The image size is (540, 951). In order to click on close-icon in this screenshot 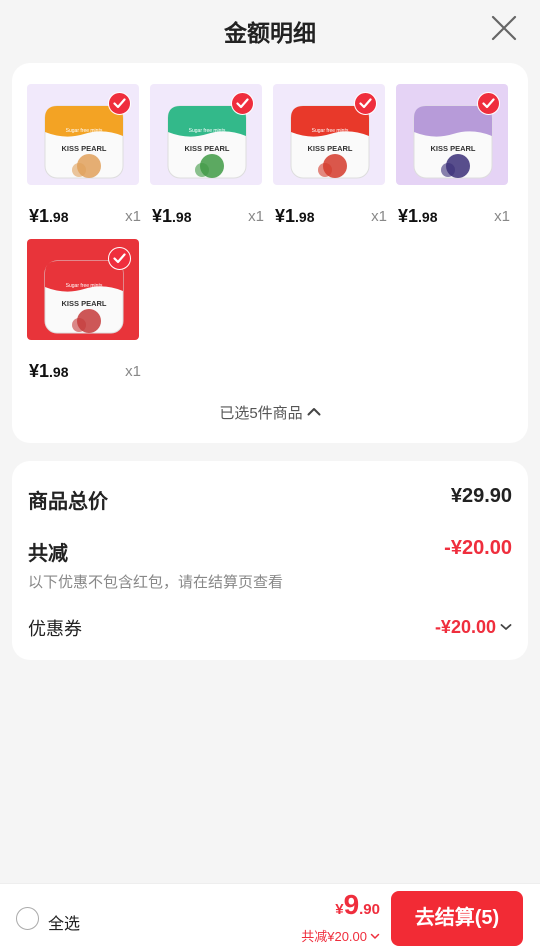, I will do `click(504, 28)`.